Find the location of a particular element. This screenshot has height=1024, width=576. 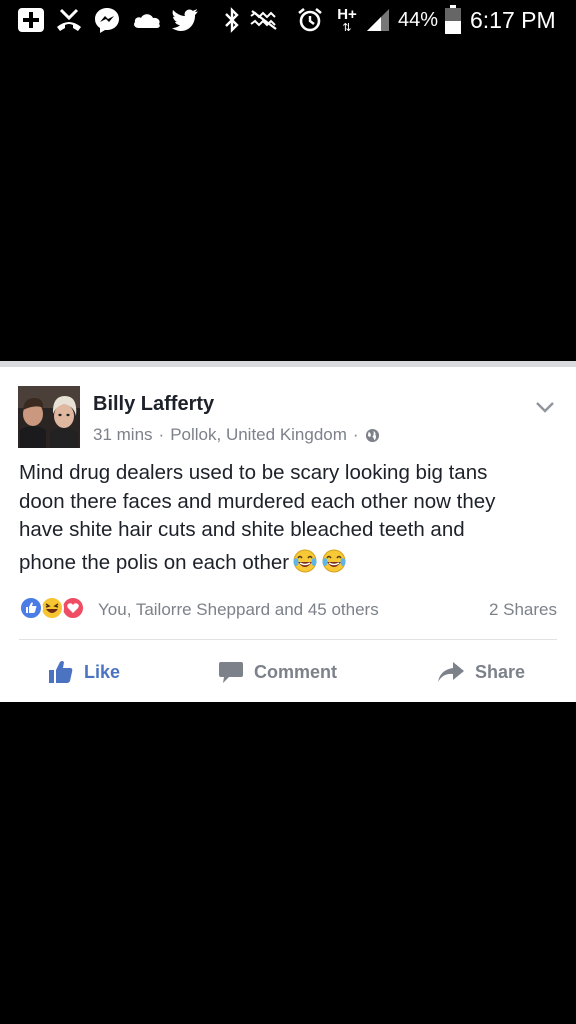

comment-icon is located at coordinates (231, 672).